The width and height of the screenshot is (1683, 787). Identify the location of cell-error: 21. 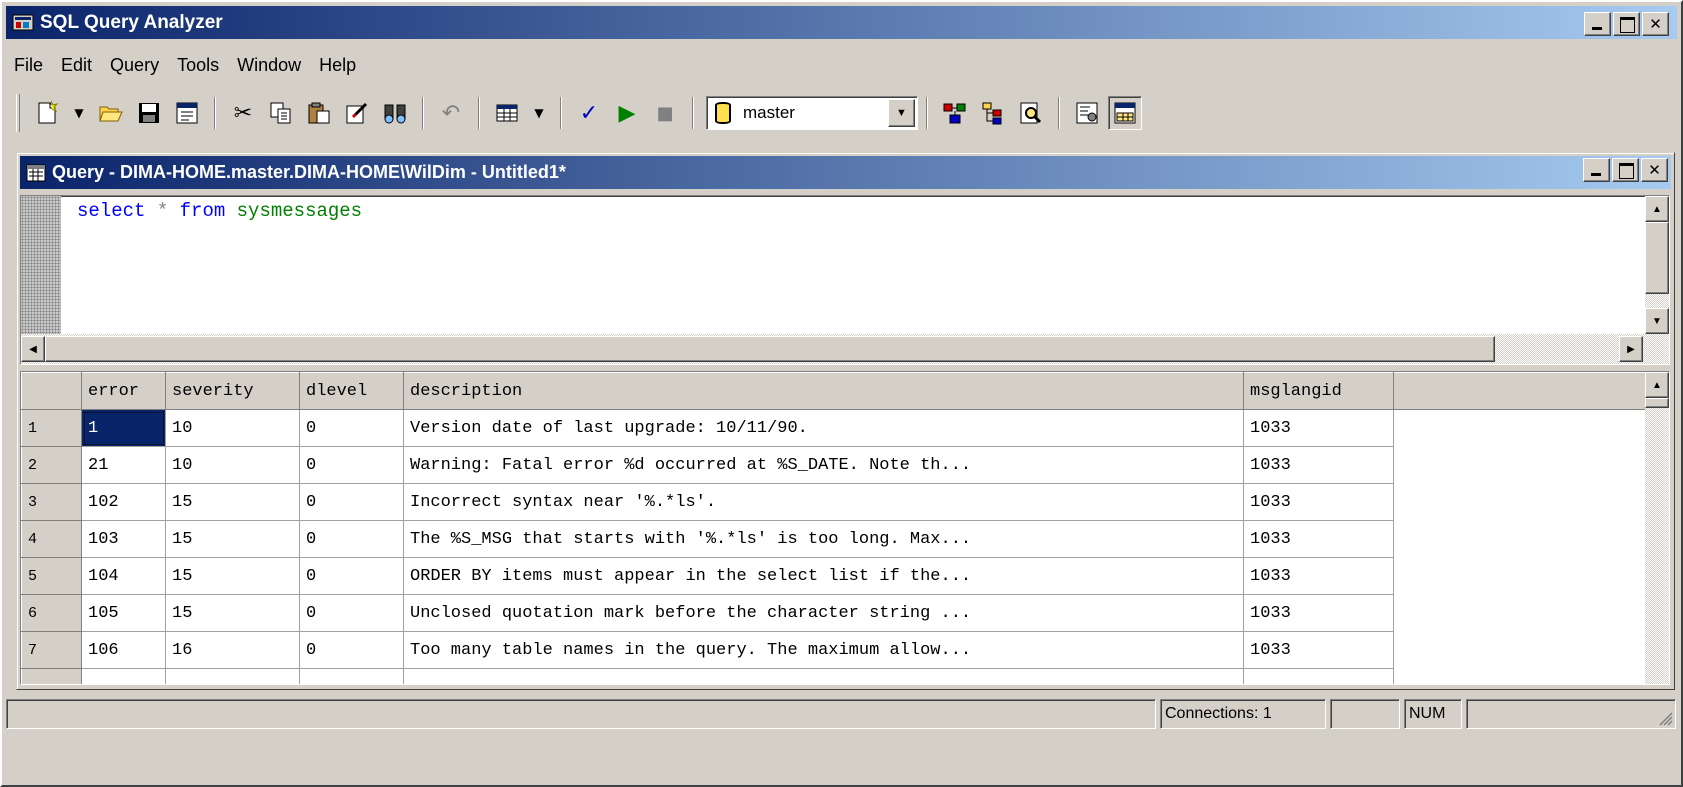
(123, 465).